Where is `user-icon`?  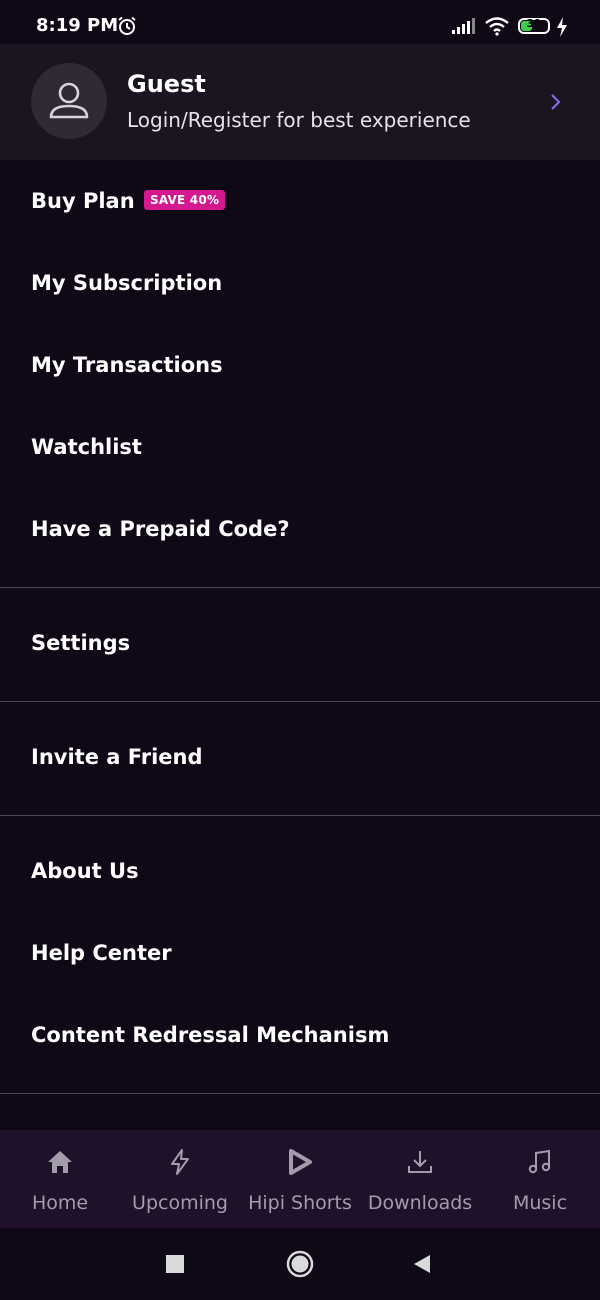
user-icon is located at coordinates (69, 100).